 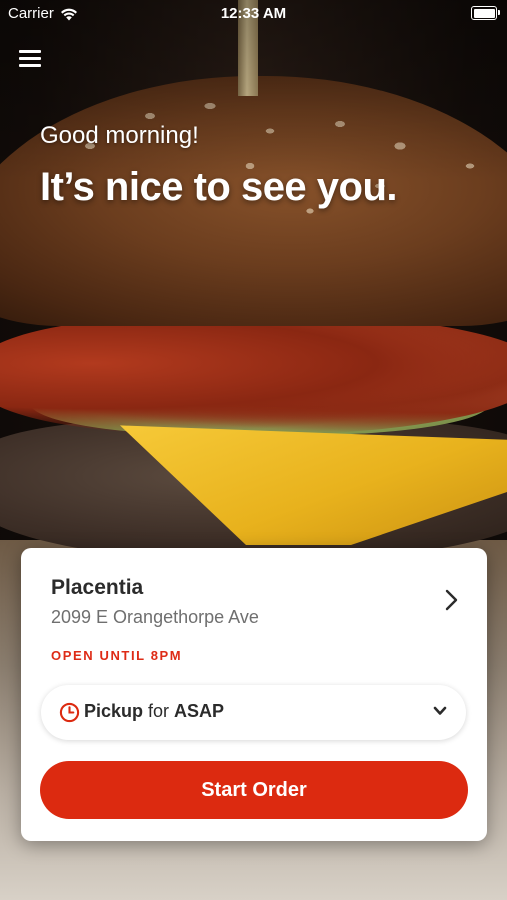 I want to click on welcome-headline: It’s nice to see you., so click(x=219, y=187).